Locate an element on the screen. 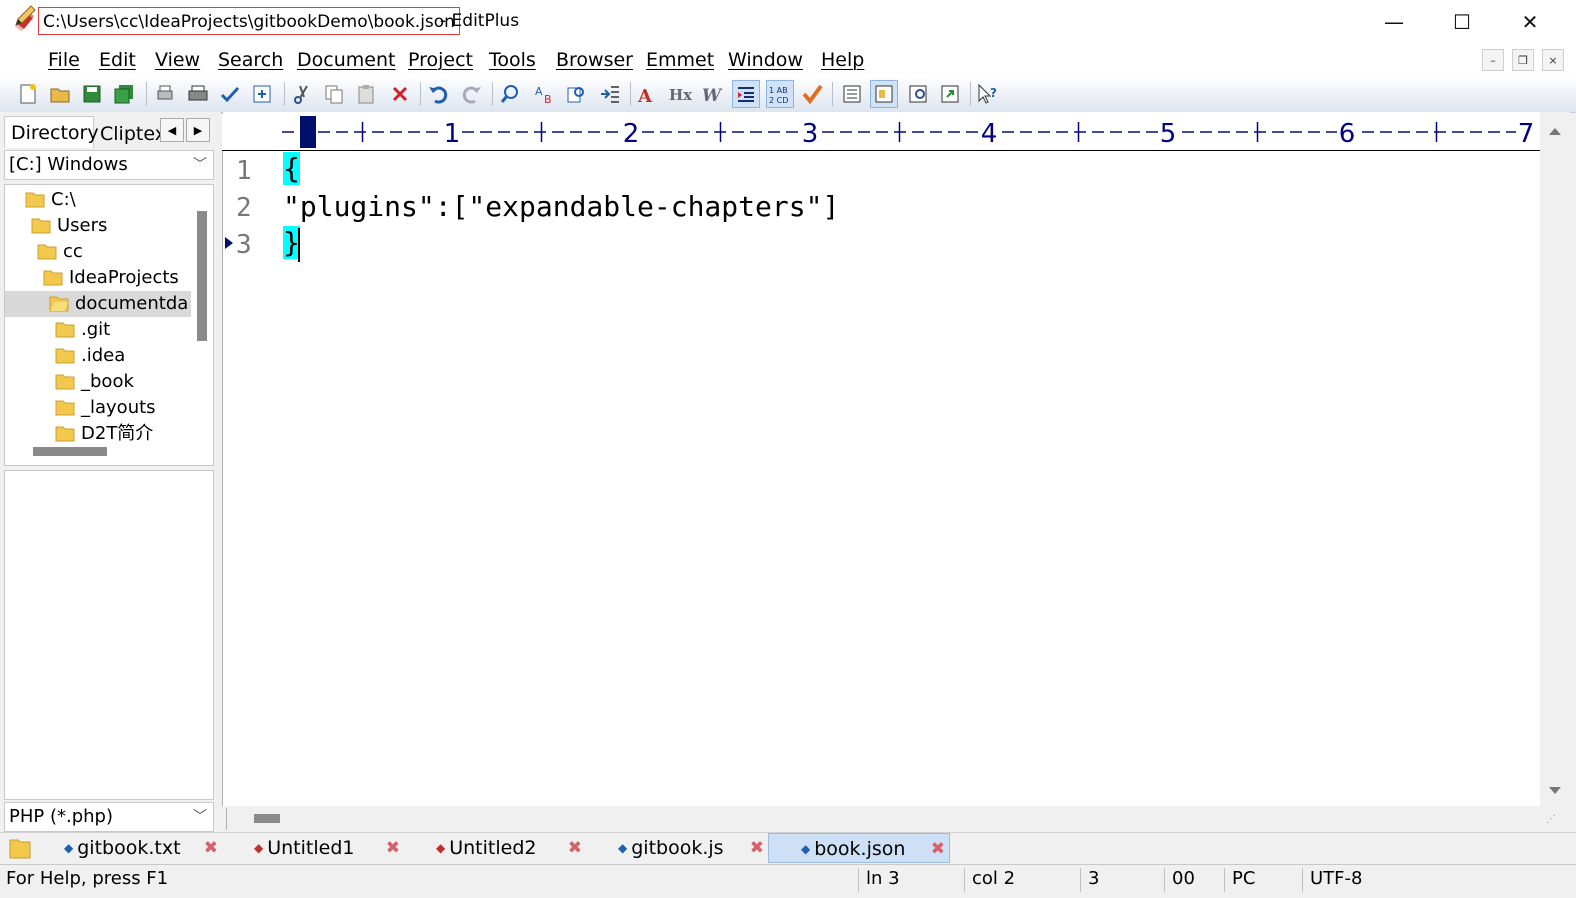  find-button is located at coordinates (510, 94).